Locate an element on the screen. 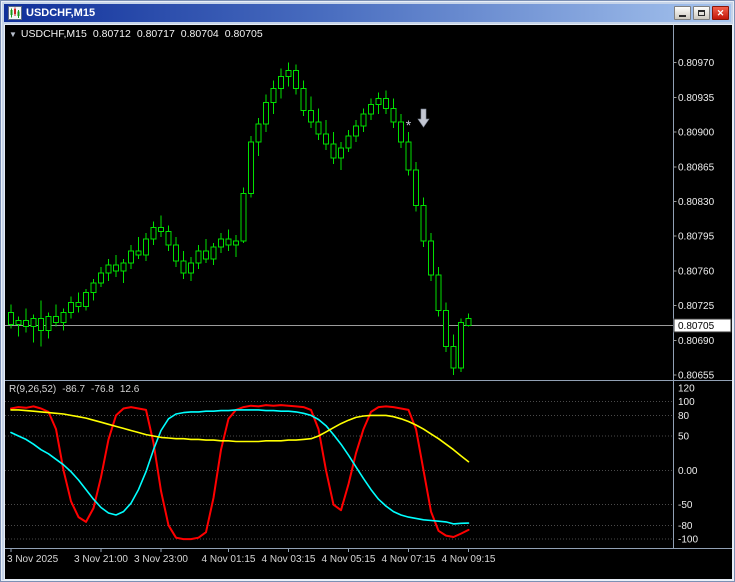 The height and width of the screenshot is (582, 735). chart-symbol-period: USDCHF,M15 is located at coordinates (53, 34).